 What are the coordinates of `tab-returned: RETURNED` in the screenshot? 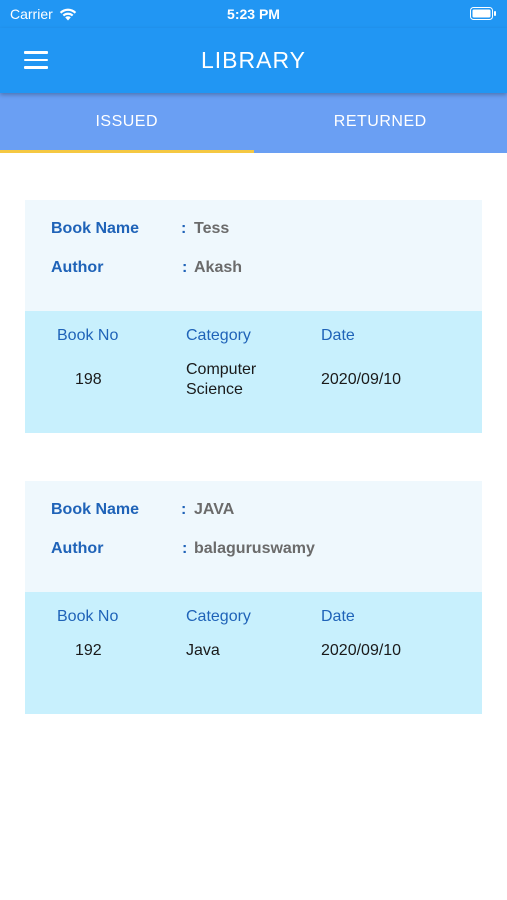 It's located at (380, 123).